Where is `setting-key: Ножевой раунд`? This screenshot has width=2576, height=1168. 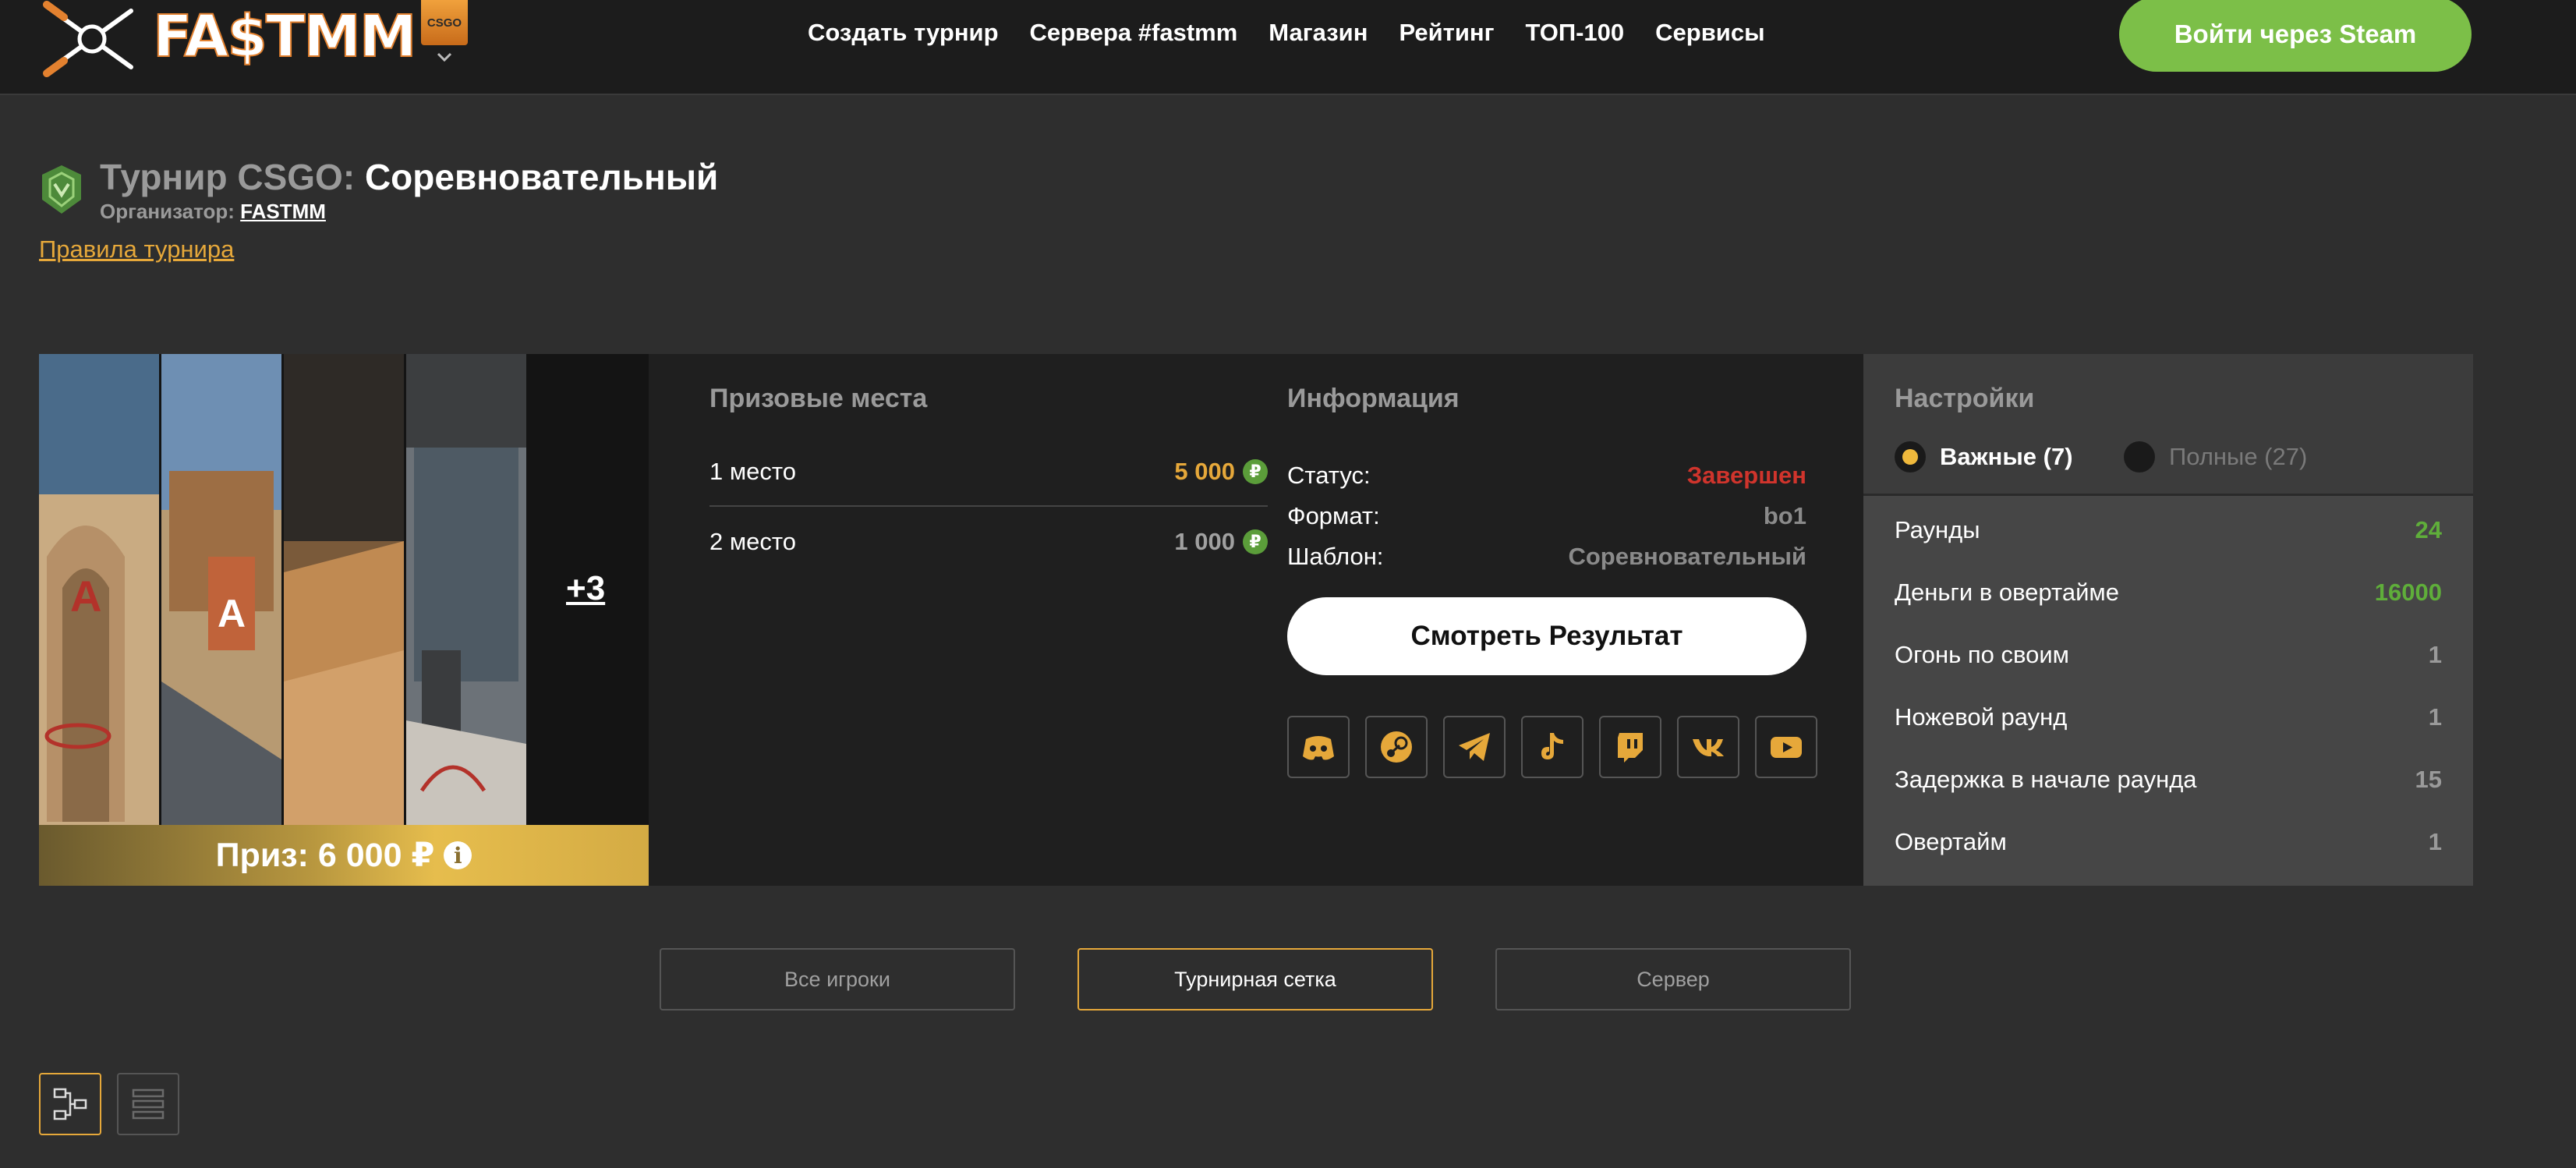 setting-key: Ножевой раунд is located at coordinates (1981, 717).